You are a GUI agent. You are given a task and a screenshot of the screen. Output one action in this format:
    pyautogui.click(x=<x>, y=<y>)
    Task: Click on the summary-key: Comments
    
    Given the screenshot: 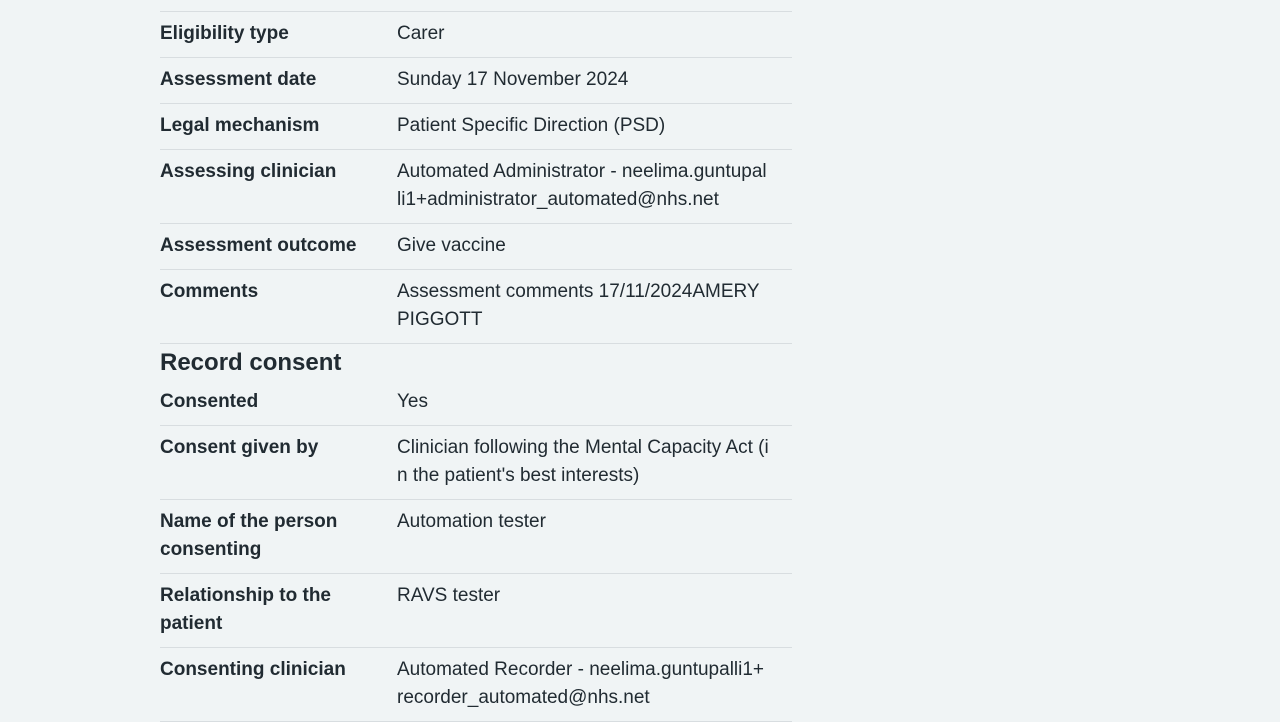 What is the action you would take?
    pyautogui.click(x=209, y=291)
    